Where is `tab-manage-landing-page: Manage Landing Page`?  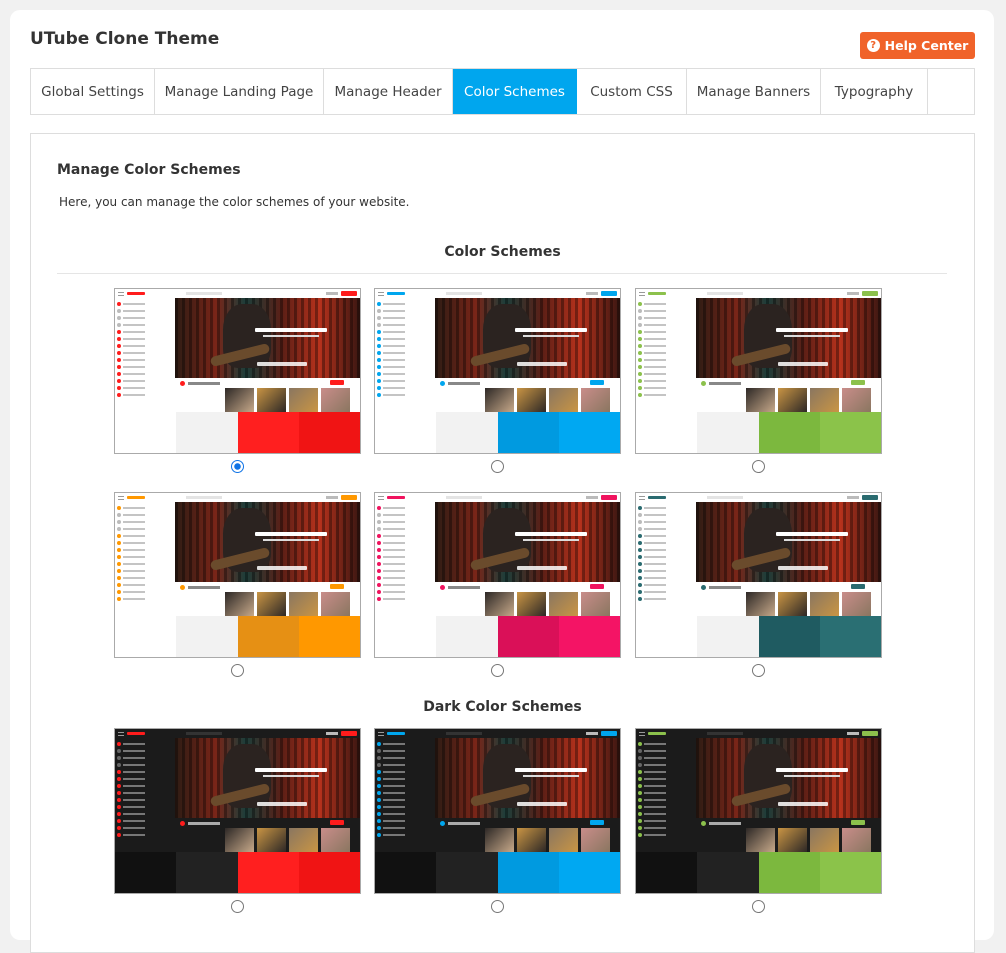
tab-manage-landing-page: Manage Landing Page is located at coordinates (239, 91).